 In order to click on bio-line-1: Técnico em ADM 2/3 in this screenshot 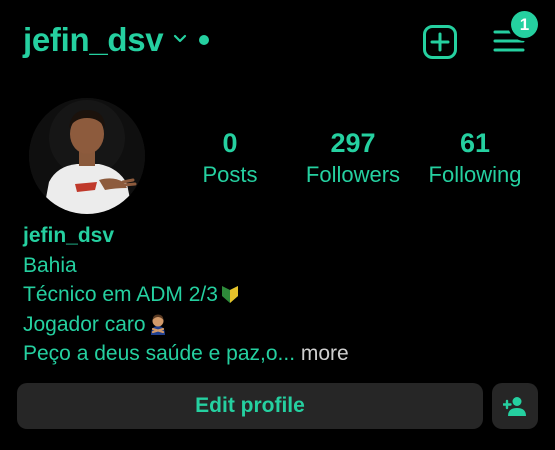, I will do `click(283, 295)`.